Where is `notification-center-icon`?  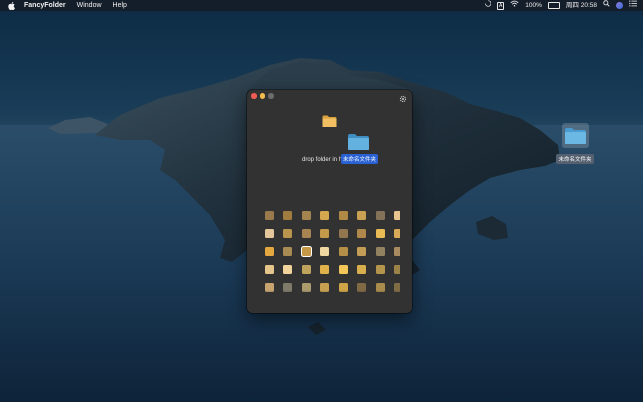 notification-center-icon is located at coordinates (633, 5).